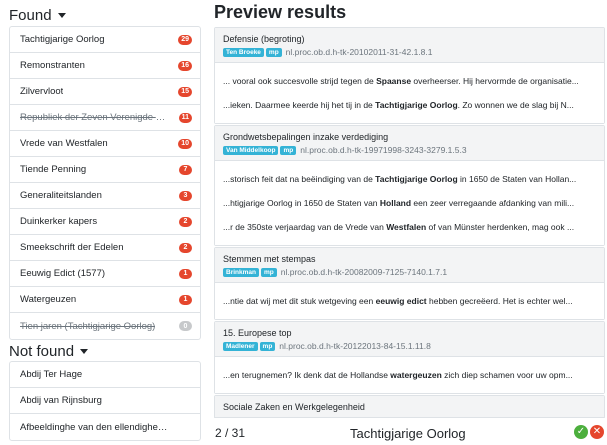  I want to click on found-item-label: Zilvervloot, so click(42, 91).